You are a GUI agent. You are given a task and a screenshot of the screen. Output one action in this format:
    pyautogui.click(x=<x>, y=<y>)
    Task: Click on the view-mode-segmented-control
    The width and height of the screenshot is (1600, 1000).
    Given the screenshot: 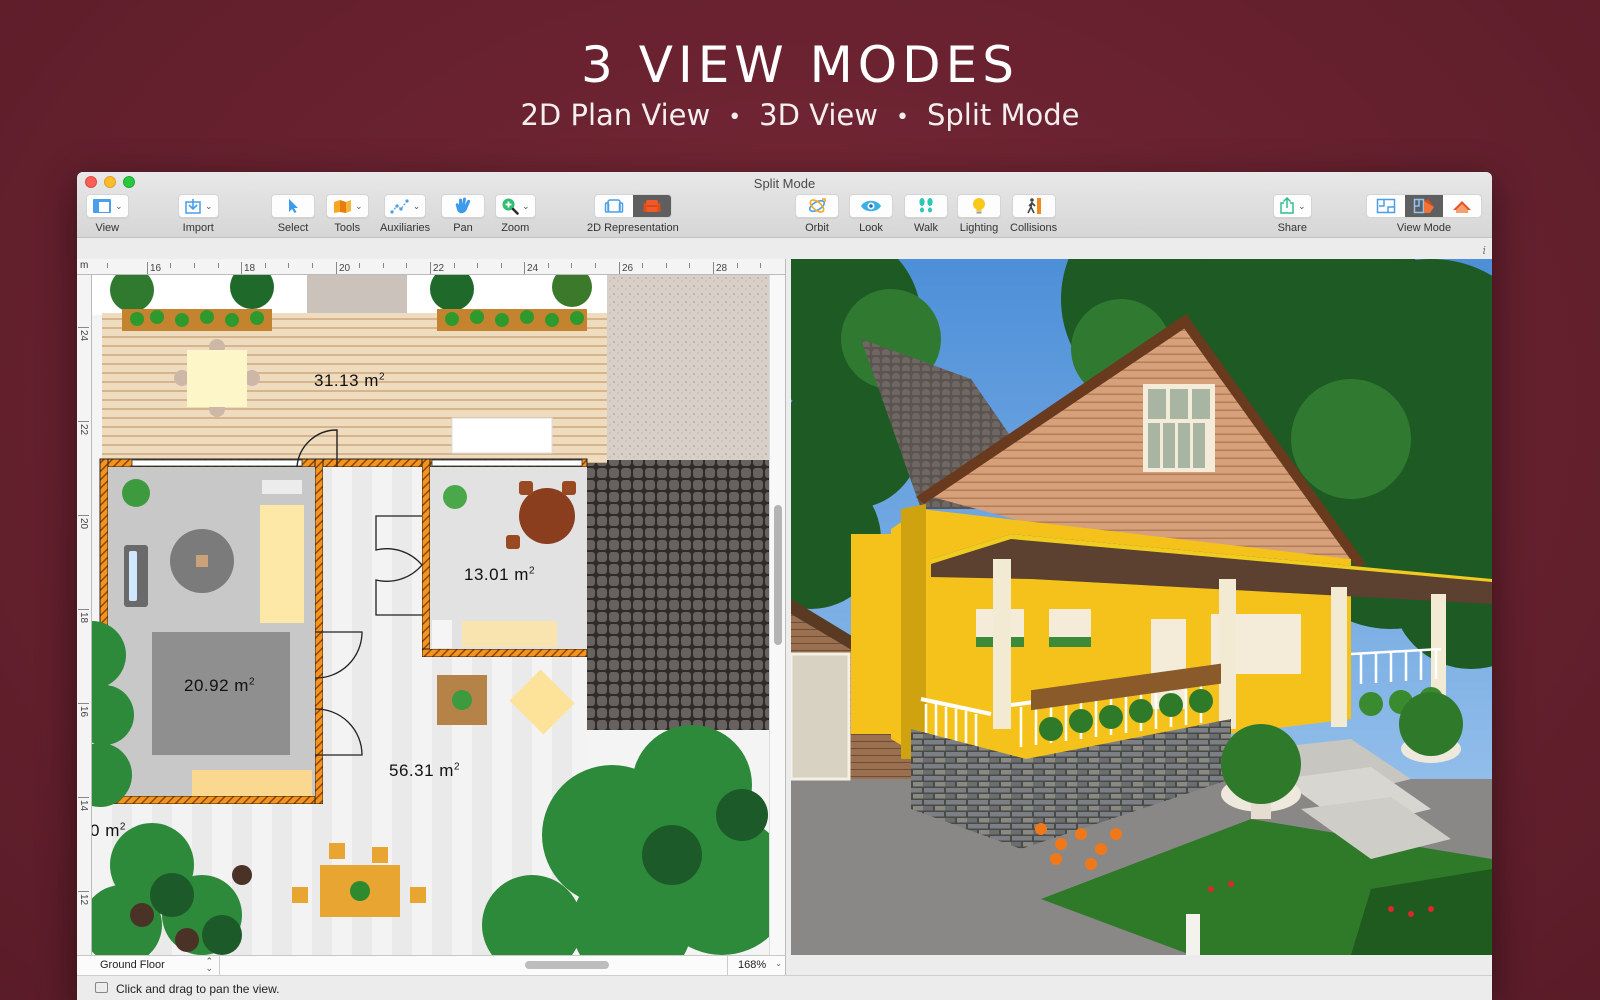 What is the action you would take?
    pyautogui.click(x=1424, y=206)
    